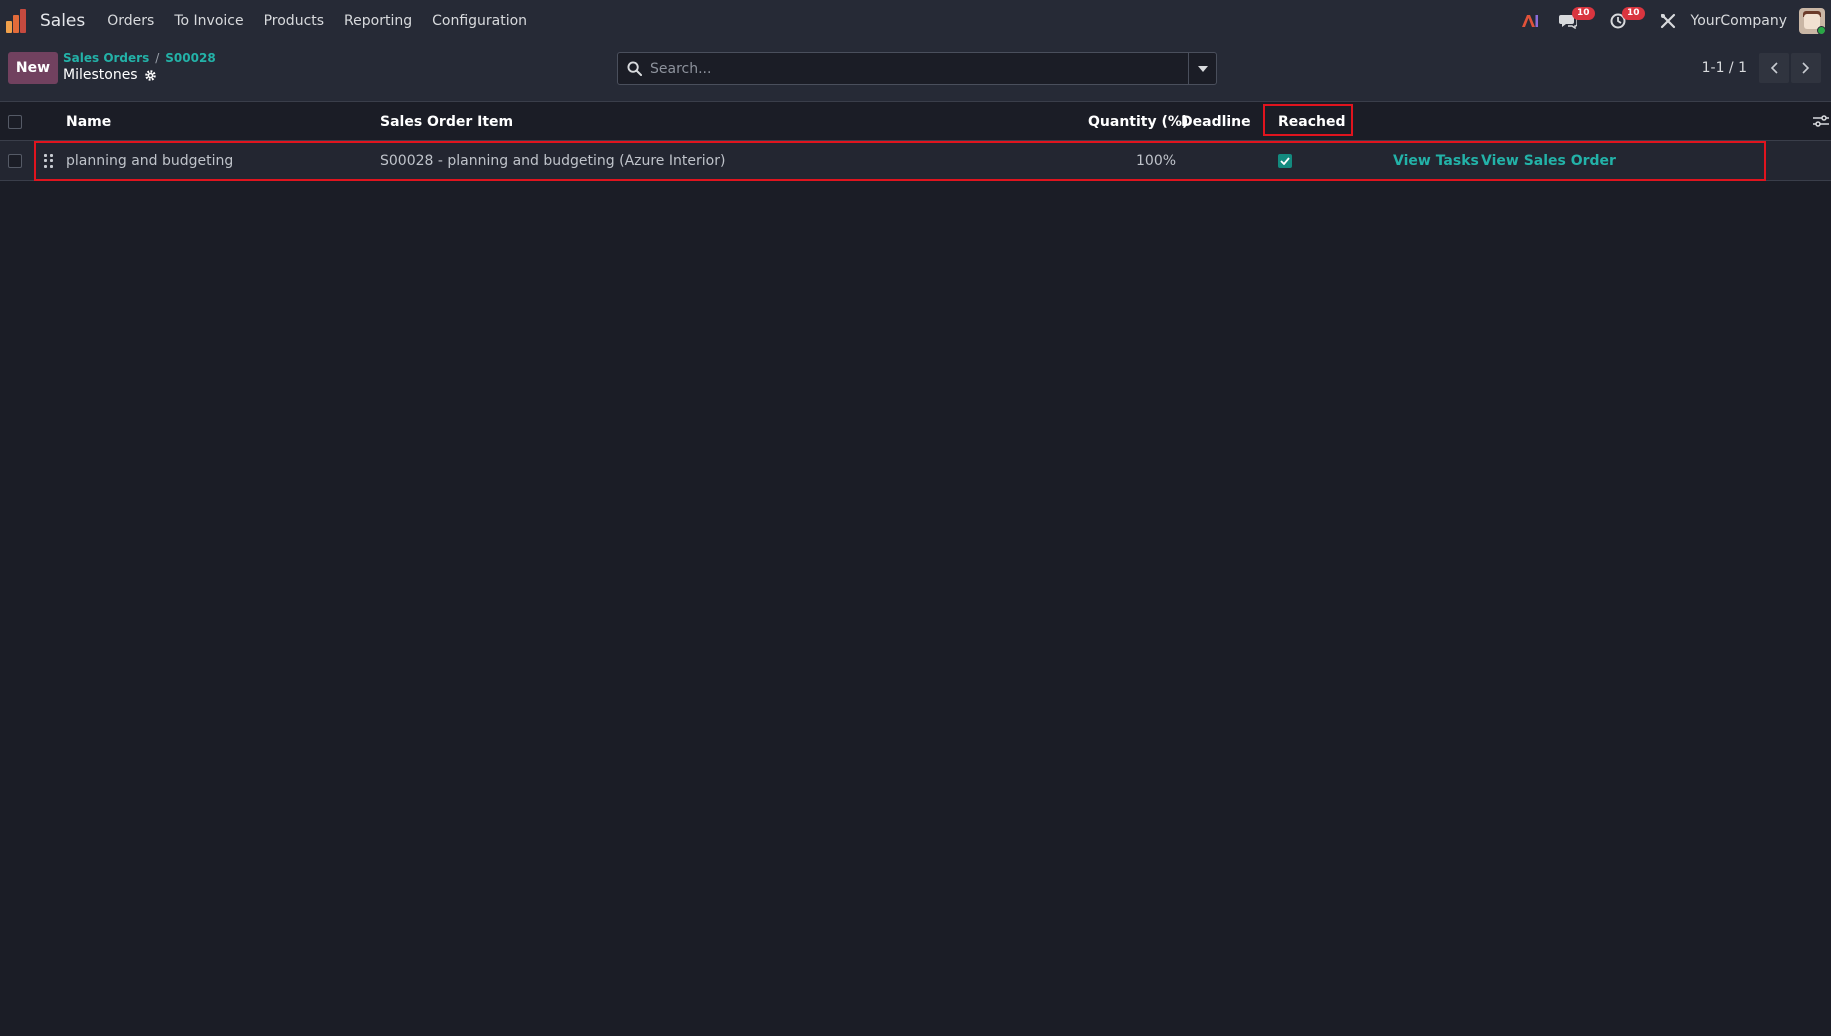 This screenshot has height=1036, width=1831. What do you see at coordinates (446, 122) in the screenshot?
I see `column-header-sales-order-item: Sales Order Item` at bounding box center [446, 122].